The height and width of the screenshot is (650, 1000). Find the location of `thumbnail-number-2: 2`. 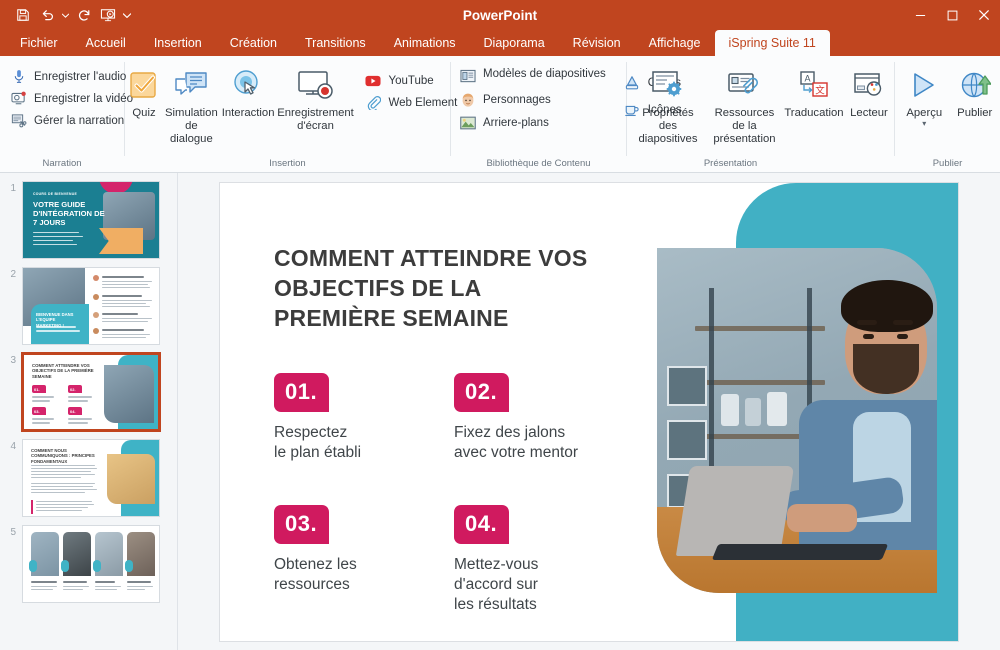

thumbnail-number-2: 2 is located at coordinates (13, 274).